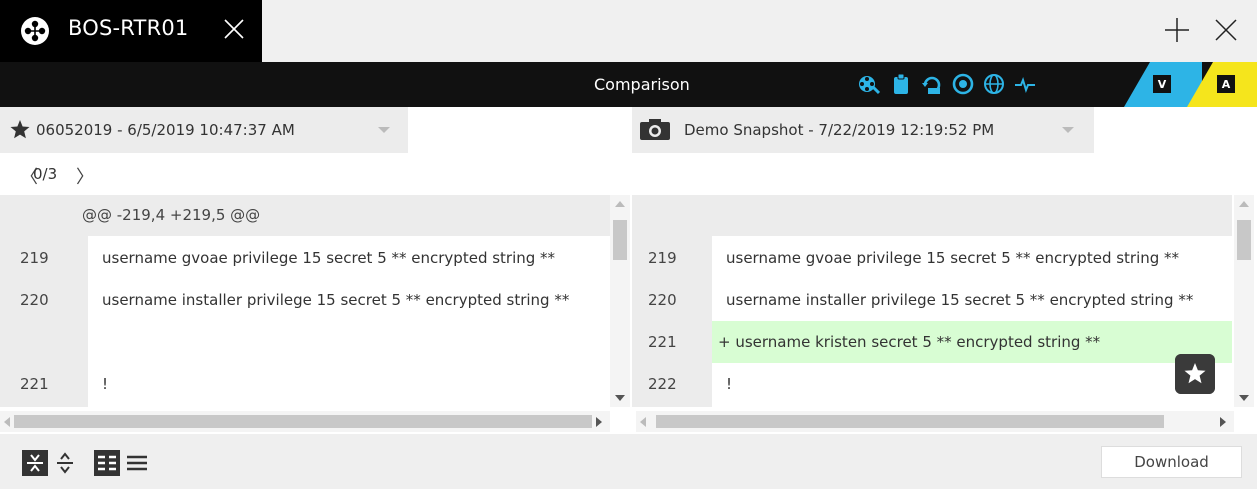 Image resolution: width=1257 pixels, height=489 pixels. Describe the element at coordinates (85, 176) in the screenshot. I see `next-change-button: 〉` at that location.